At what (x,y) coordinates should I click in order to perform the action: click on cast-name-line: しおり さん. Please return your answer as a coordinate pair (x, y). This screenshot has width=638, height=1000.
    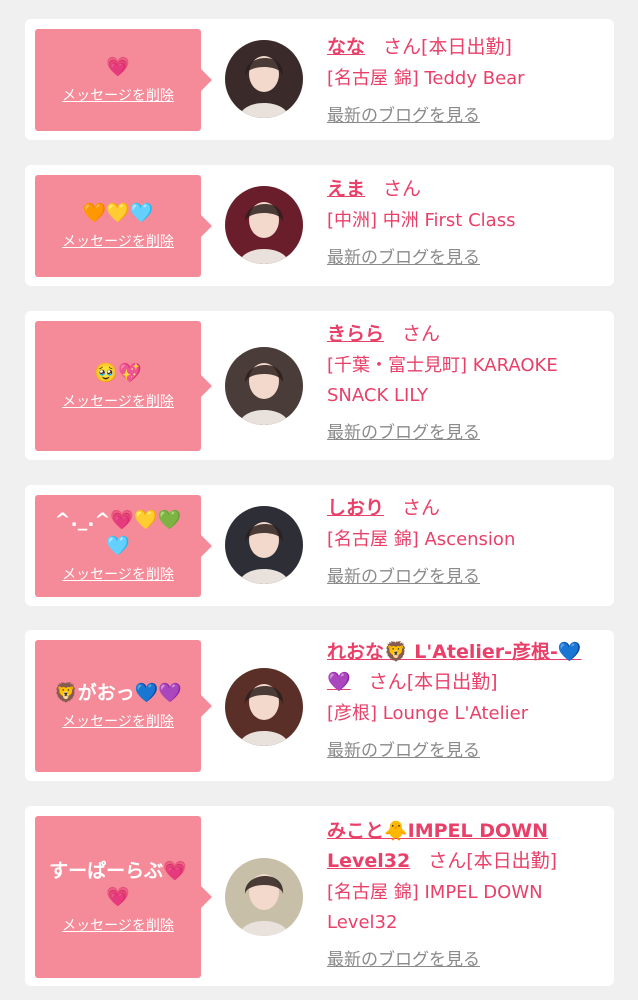
    Looking at the image, I should click on (466, 508).